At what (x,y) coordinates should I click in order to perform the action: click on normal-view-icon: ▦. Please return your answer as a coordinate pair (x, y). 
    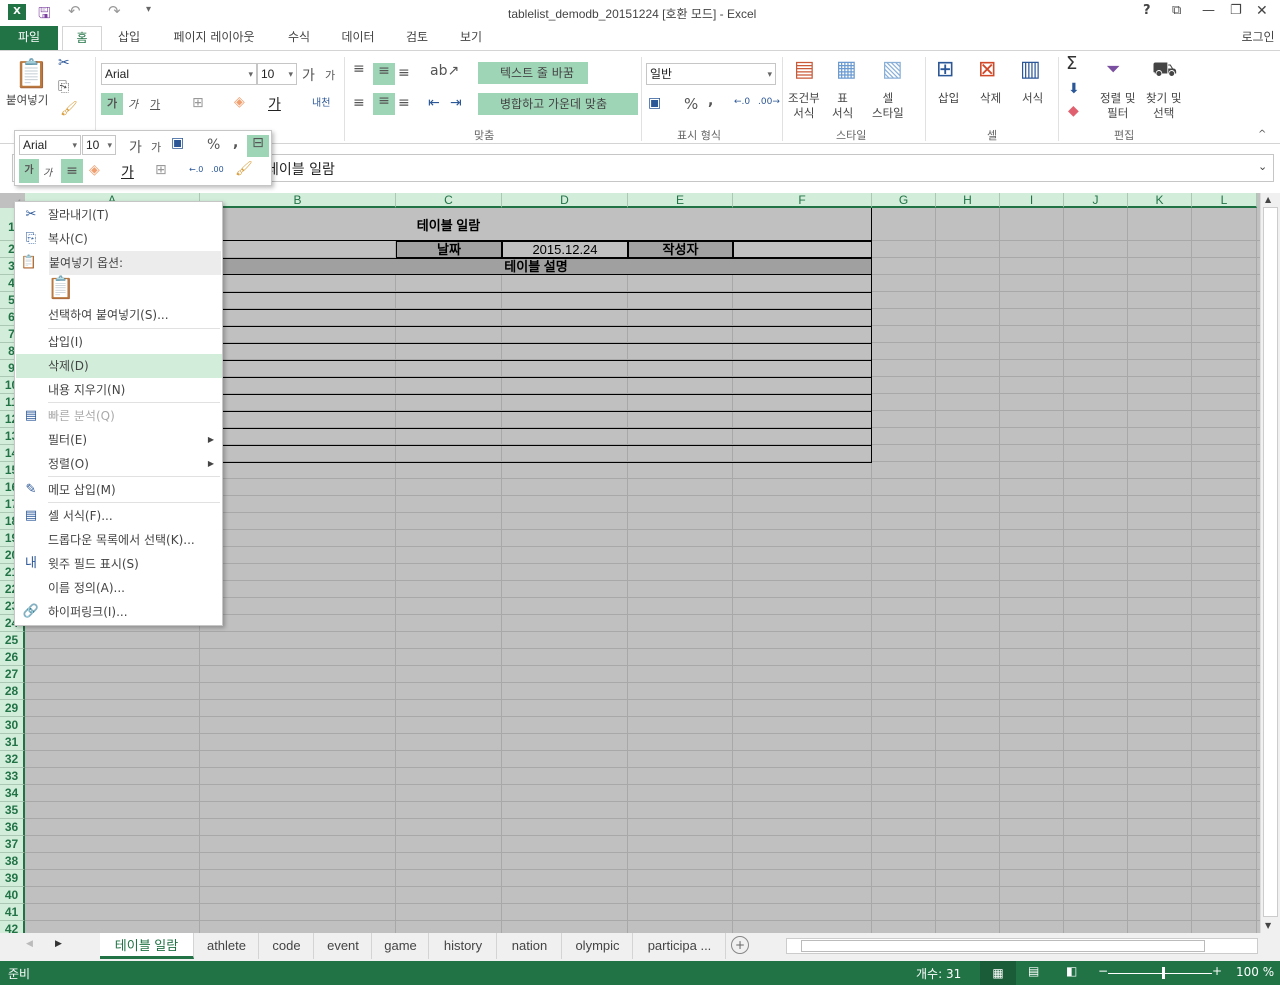
    Looking at the image, I should click on (998, 973).